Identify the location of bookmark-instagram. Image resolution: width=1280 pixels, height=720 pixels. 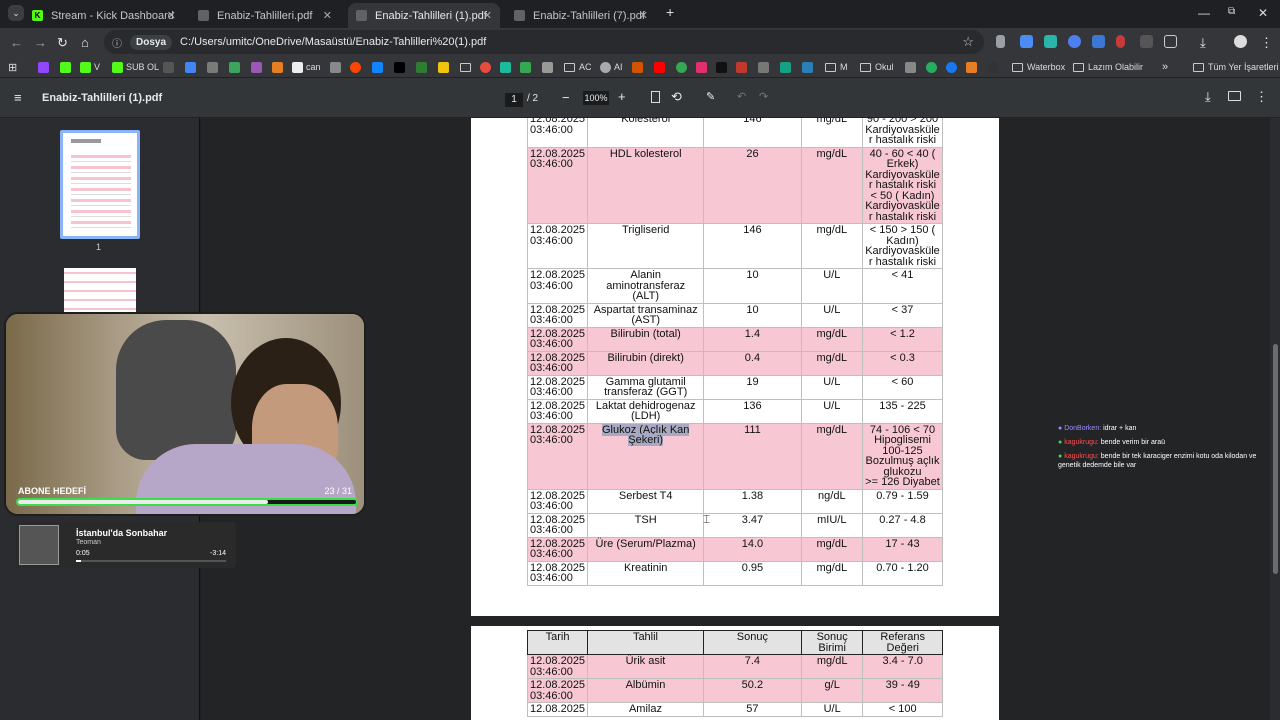
(703, 67).